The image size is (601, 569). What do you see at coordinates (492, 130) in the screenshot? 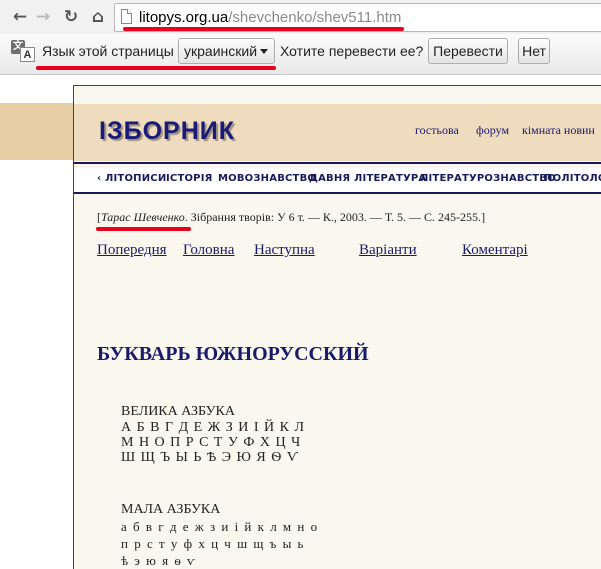
I see `top-link-forum: форум` at bounding box center [492, 130].